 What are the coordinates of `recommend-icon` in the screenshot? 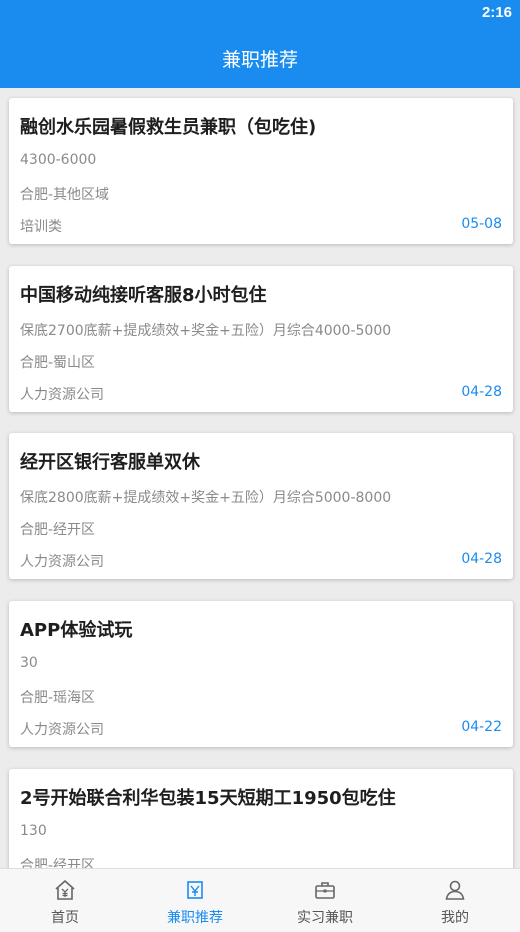 It's located at (195, 890).